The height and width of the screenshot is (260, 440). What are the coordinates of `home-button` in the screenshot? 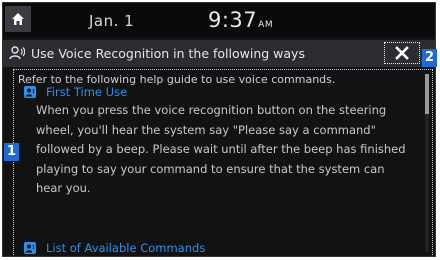 It's located at (18, 19).